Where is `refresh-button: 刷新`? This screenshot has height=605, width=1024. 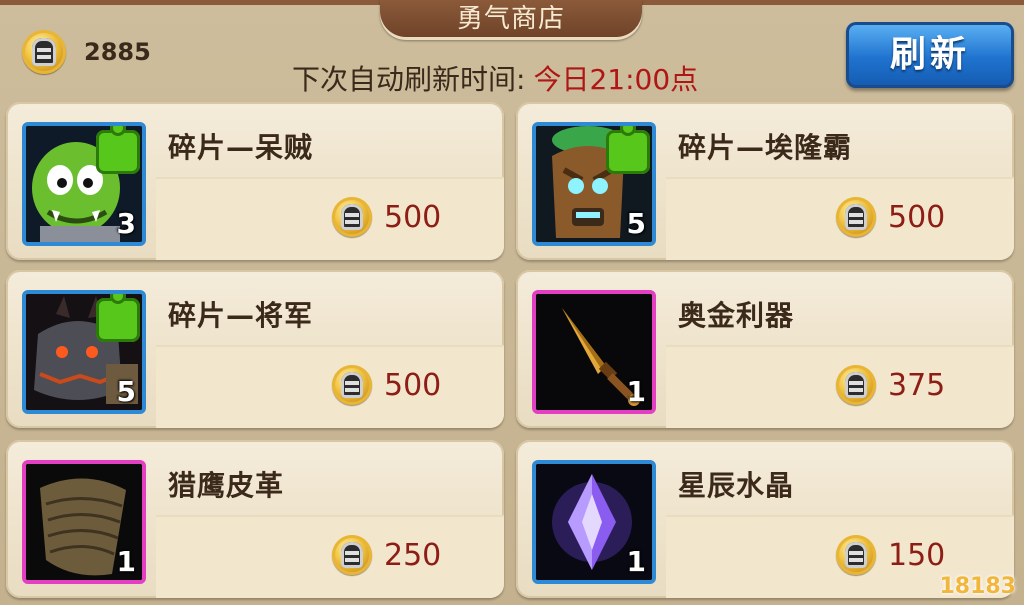
refresh-button: 刷新 is located at coordinates (930, 55).